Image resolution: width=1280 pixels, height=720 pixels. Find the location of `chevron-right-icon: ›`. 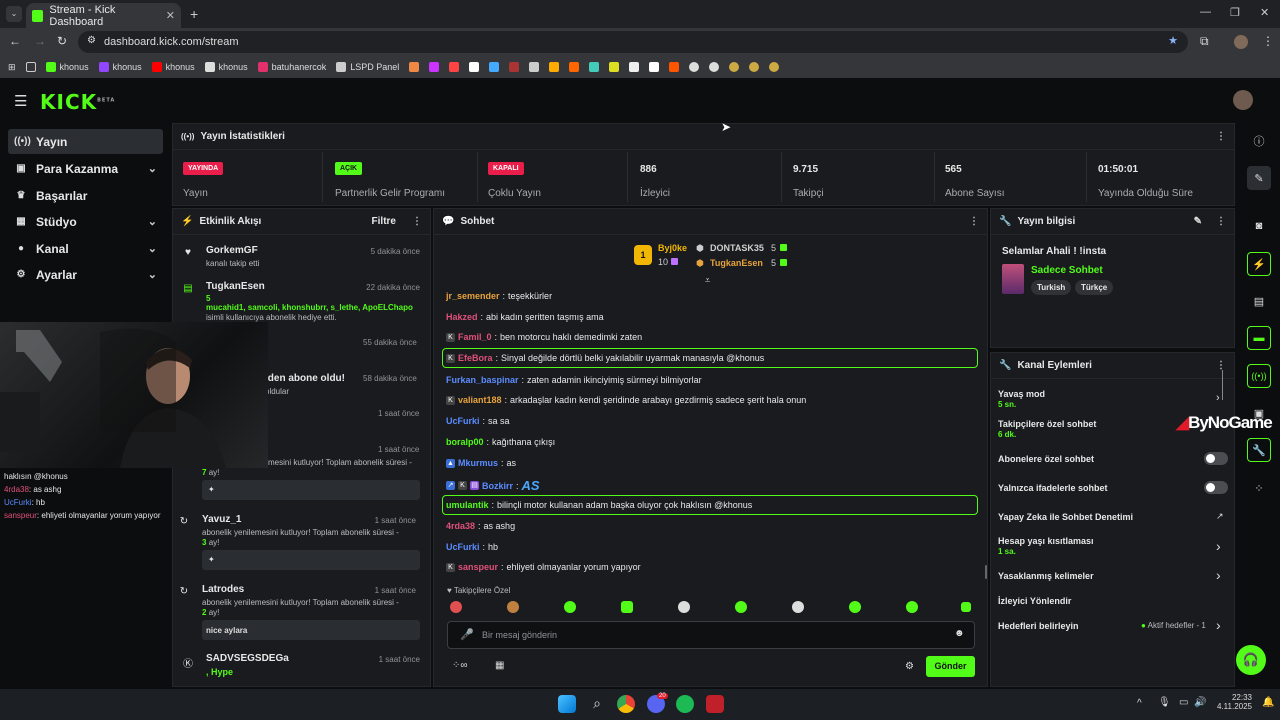

chevron-right-icon: › is located at coordinates (1218, 625).